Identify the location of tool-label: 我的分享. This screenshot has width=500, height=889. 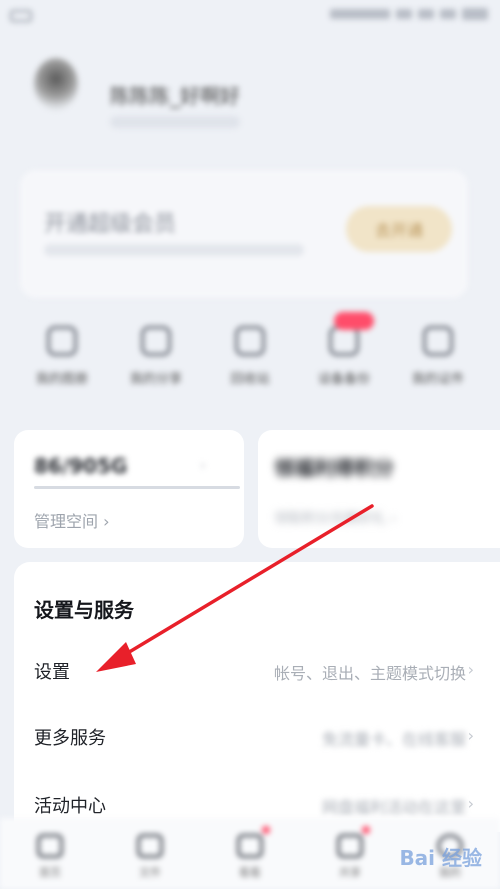
(155, 379).